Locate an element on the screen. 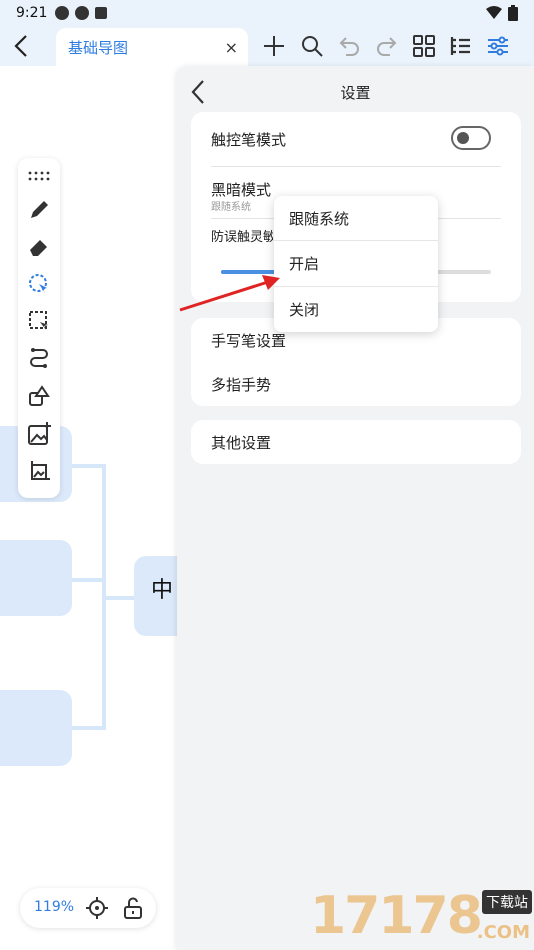 Image resolution: width=534 pixels, height=950 pixels. document-tab: 基础导图 × is located at coordinates (152, 47).